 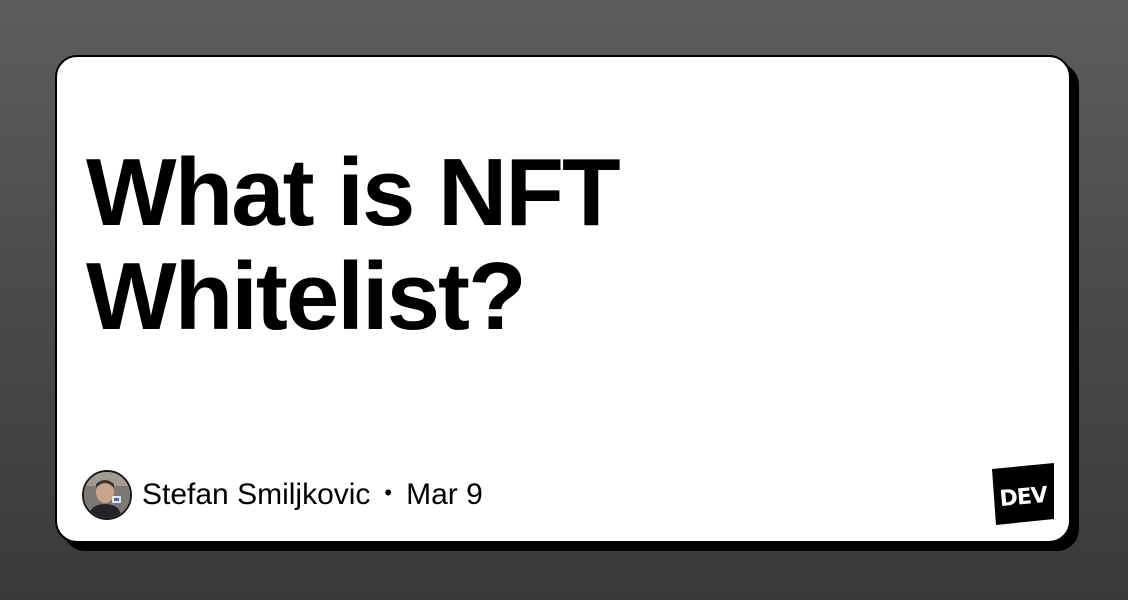 What do you see at coordinates (353, 192) in the screenshot?
I see `article-title-line-1: What is NFT` at bounding box center [353, 192].